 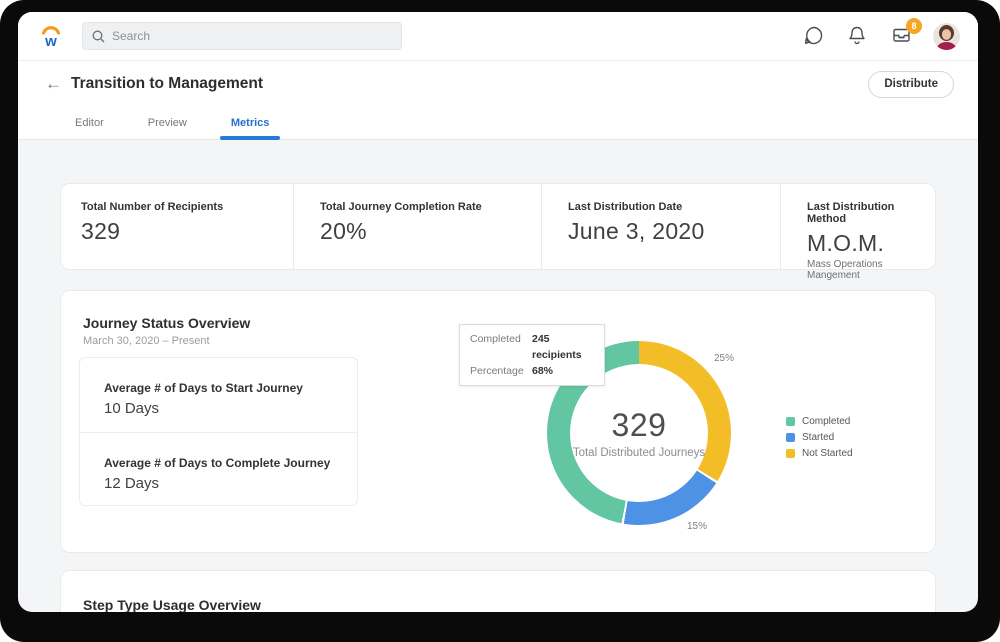 I want to click on legend-item-started: Started, so click(x=819, y=437).